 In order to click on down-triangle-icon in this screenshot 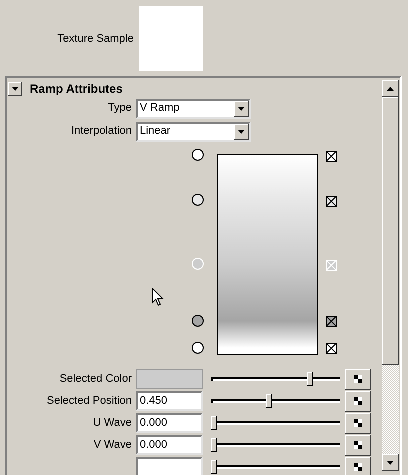, I will do `click(15, 88)`.